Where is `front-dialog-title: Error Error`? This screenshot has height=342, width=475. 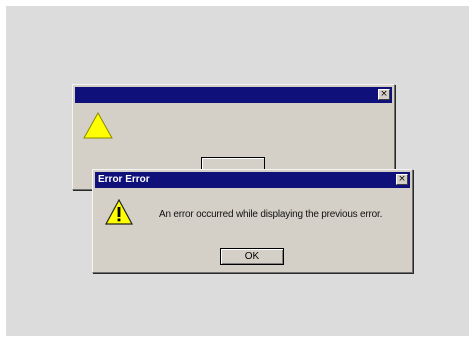 front-dialog-title: Error Error is located at coordinates (124, 179).